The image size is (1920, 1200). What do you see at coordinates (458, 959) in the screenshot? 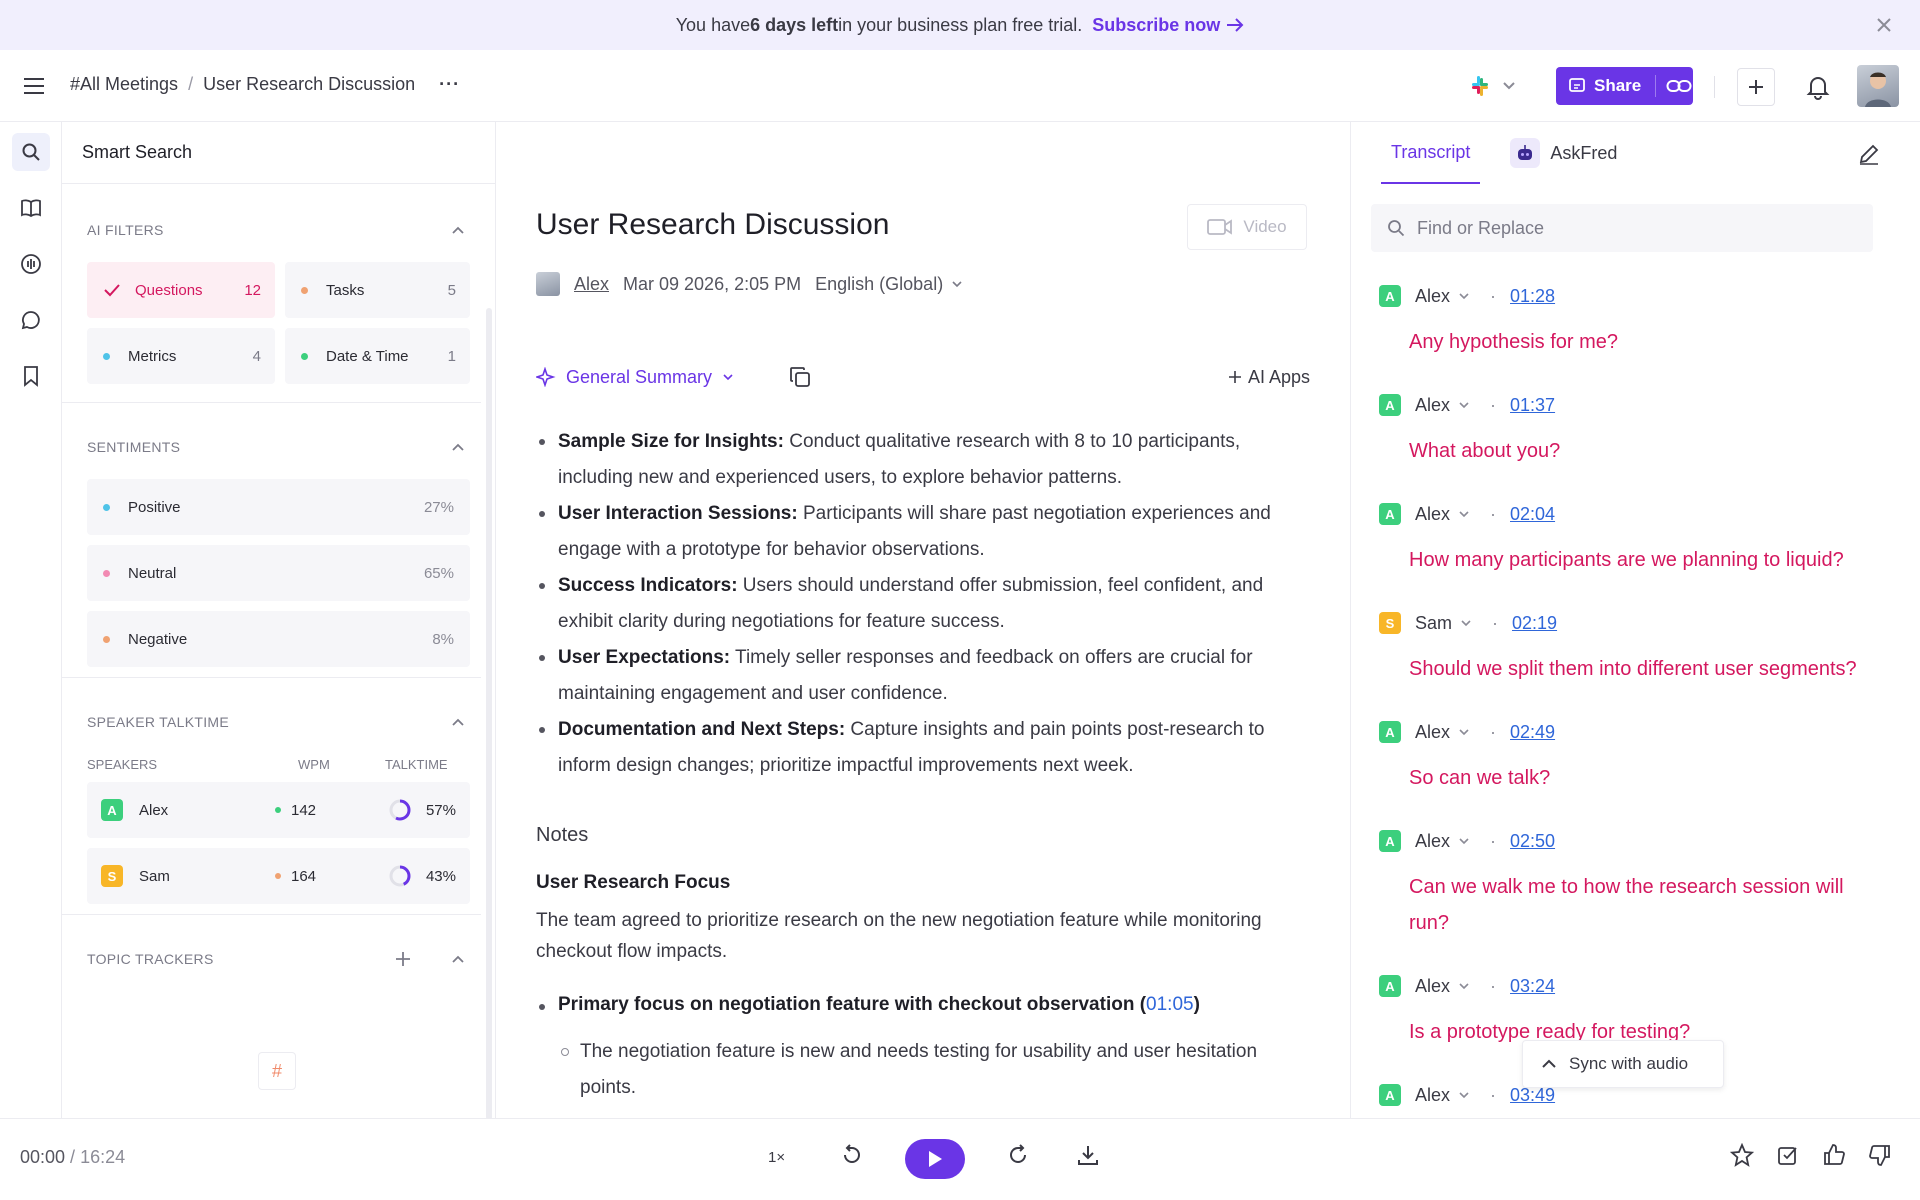
I see `chevron-up-icon` at bounding box center [458, 959].